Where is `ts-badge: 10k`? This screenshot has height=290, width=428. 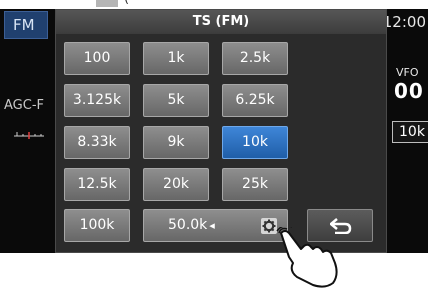
ts-badge: 10k is located at coordinates (410, 132).